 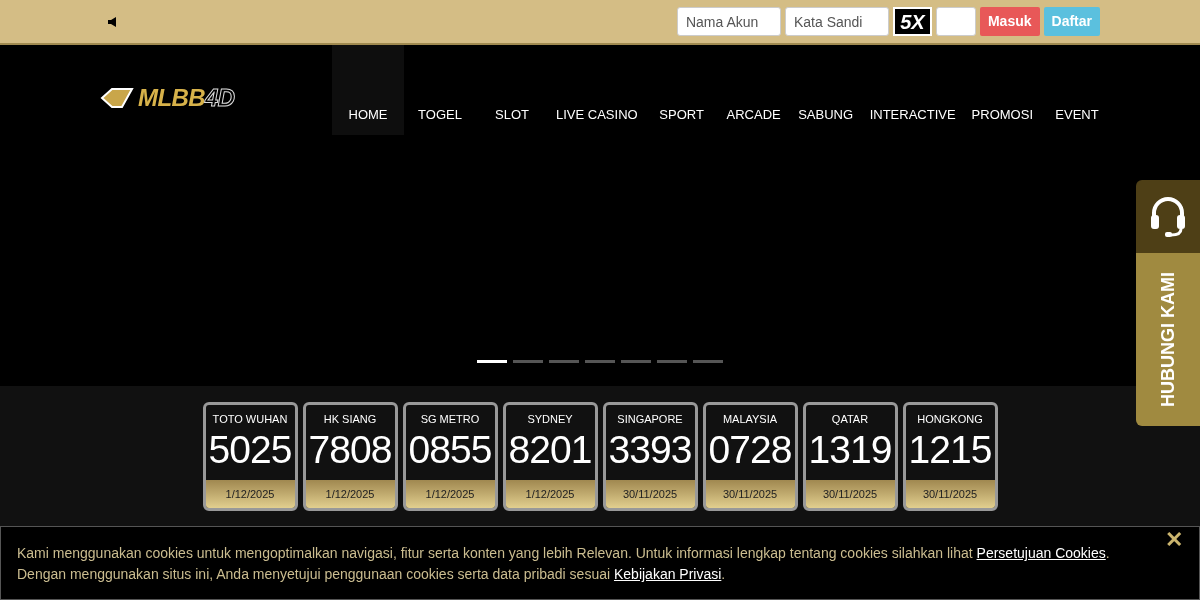 What do you see at coordinates (955, 21) in the screenshot?
I see `captcha-field` at bounding box center [955, 21].